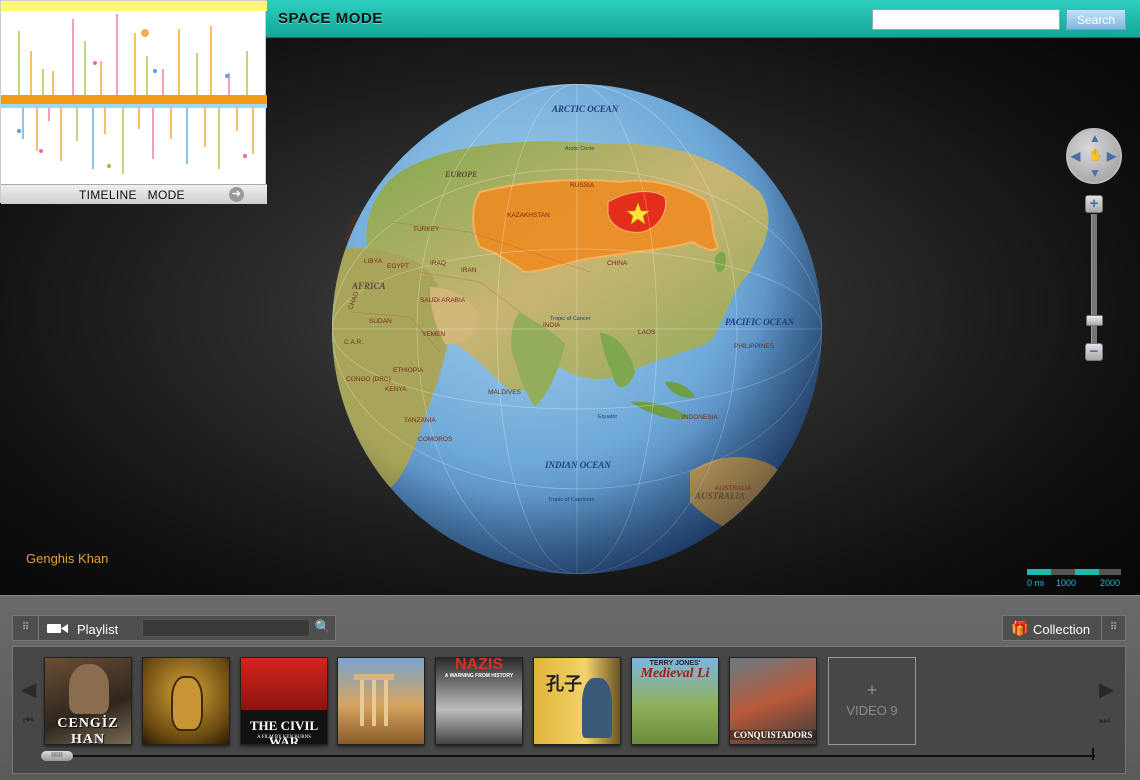  Describe the element at coordinates (1094, 320) in the screenshot. I see `zoom-slider-handle` at that location.